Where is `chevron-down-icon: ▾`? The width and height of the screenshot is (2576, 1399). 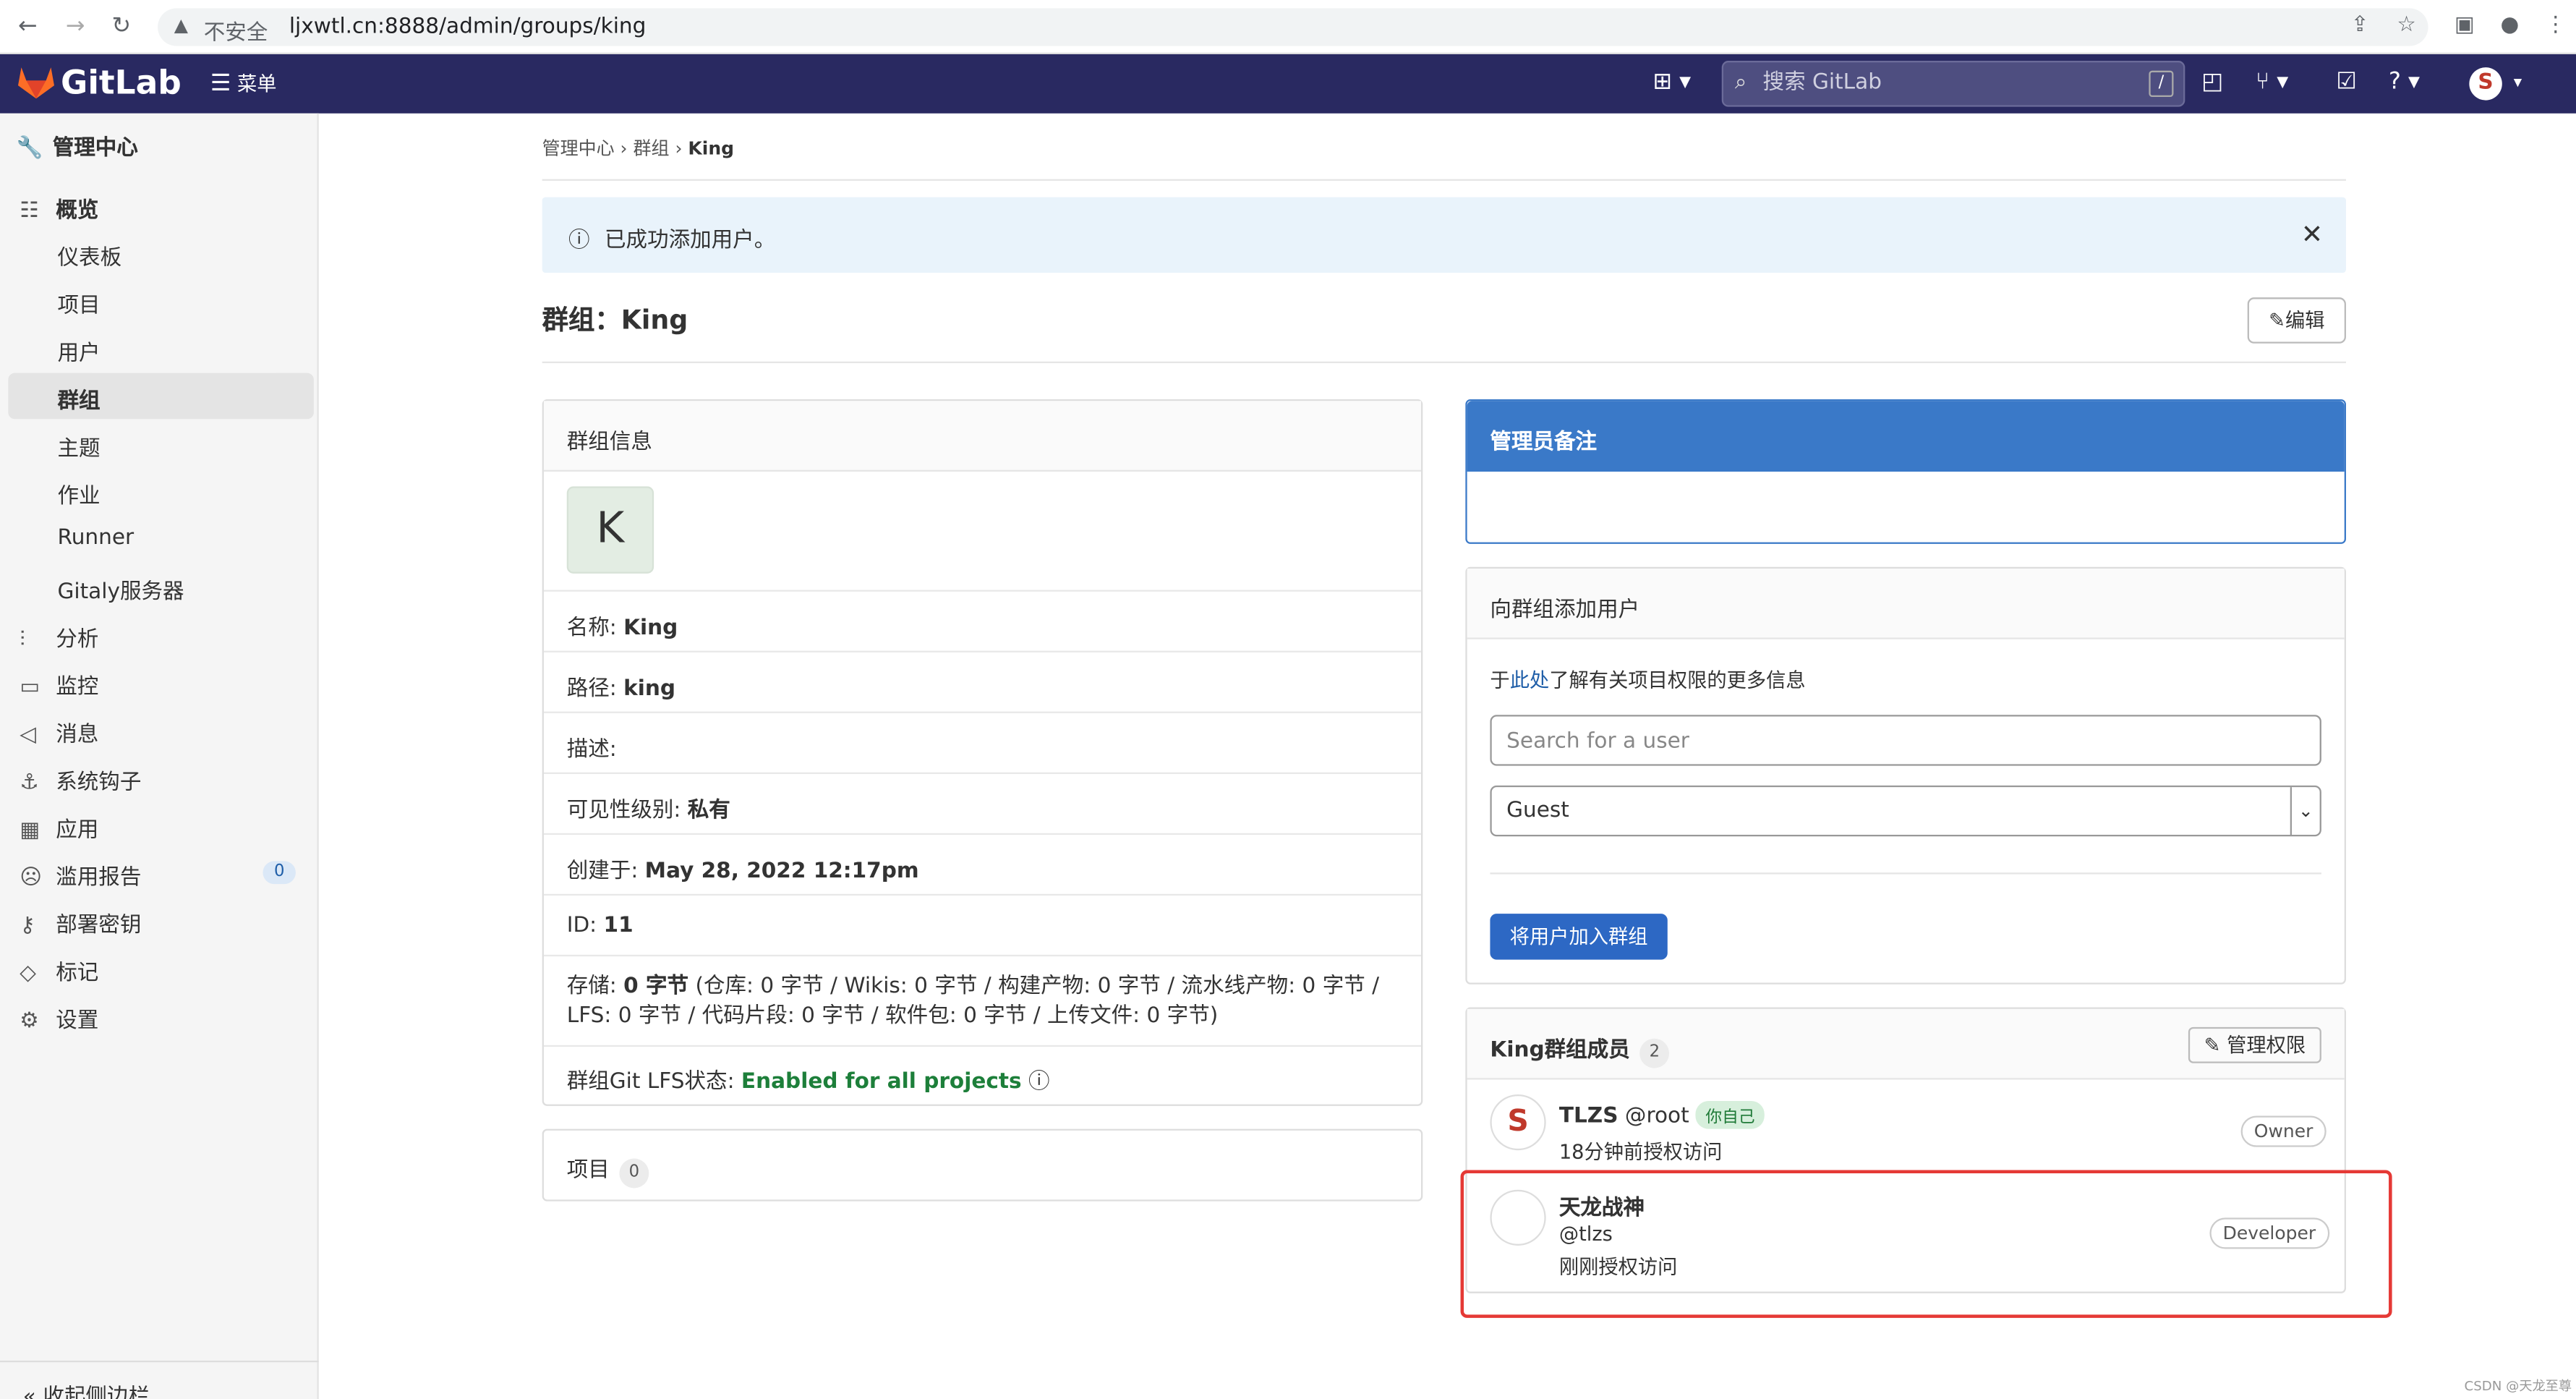
chevron-down-icon: ▾ is located at coordinates (2518, 83).